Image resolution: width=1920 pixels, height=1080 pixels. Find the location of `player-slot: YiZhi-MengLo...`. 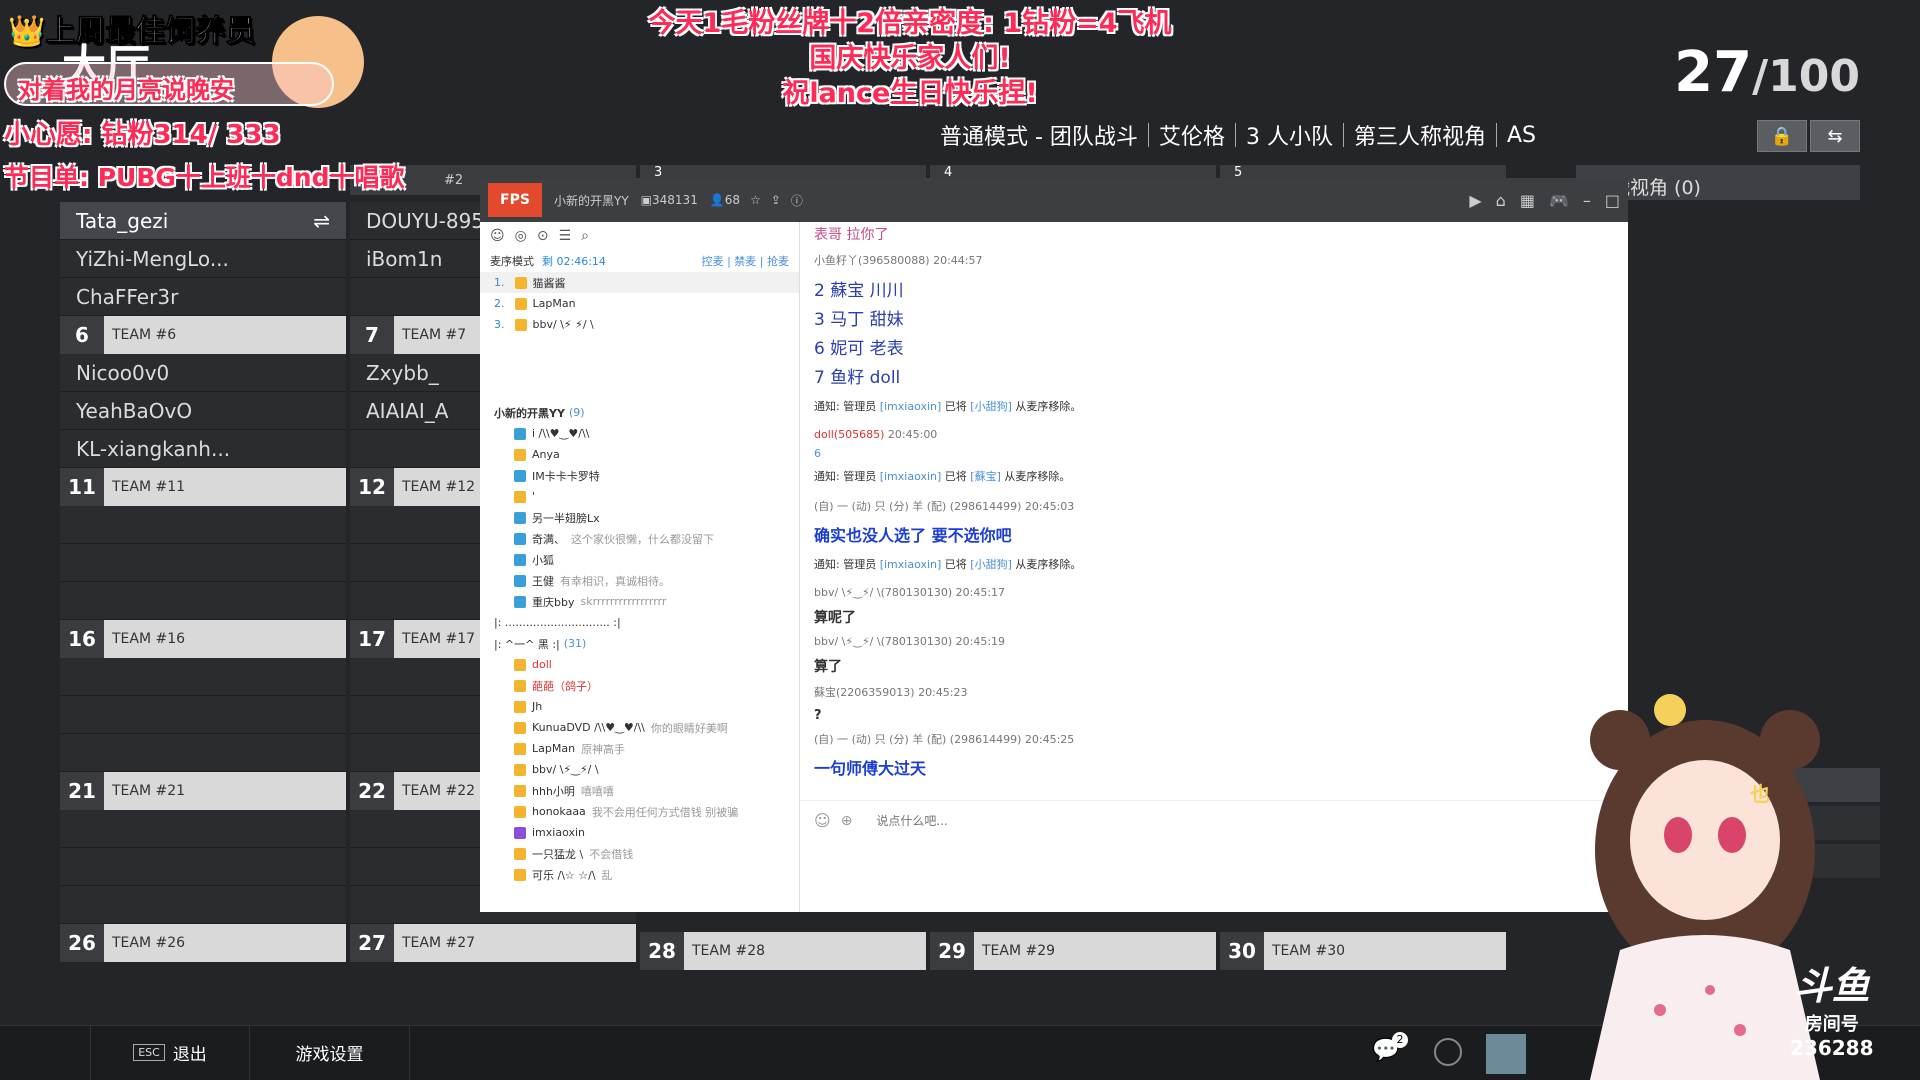

player-slot: YiZhi-MengLo... is located at coordinates (203, 259).